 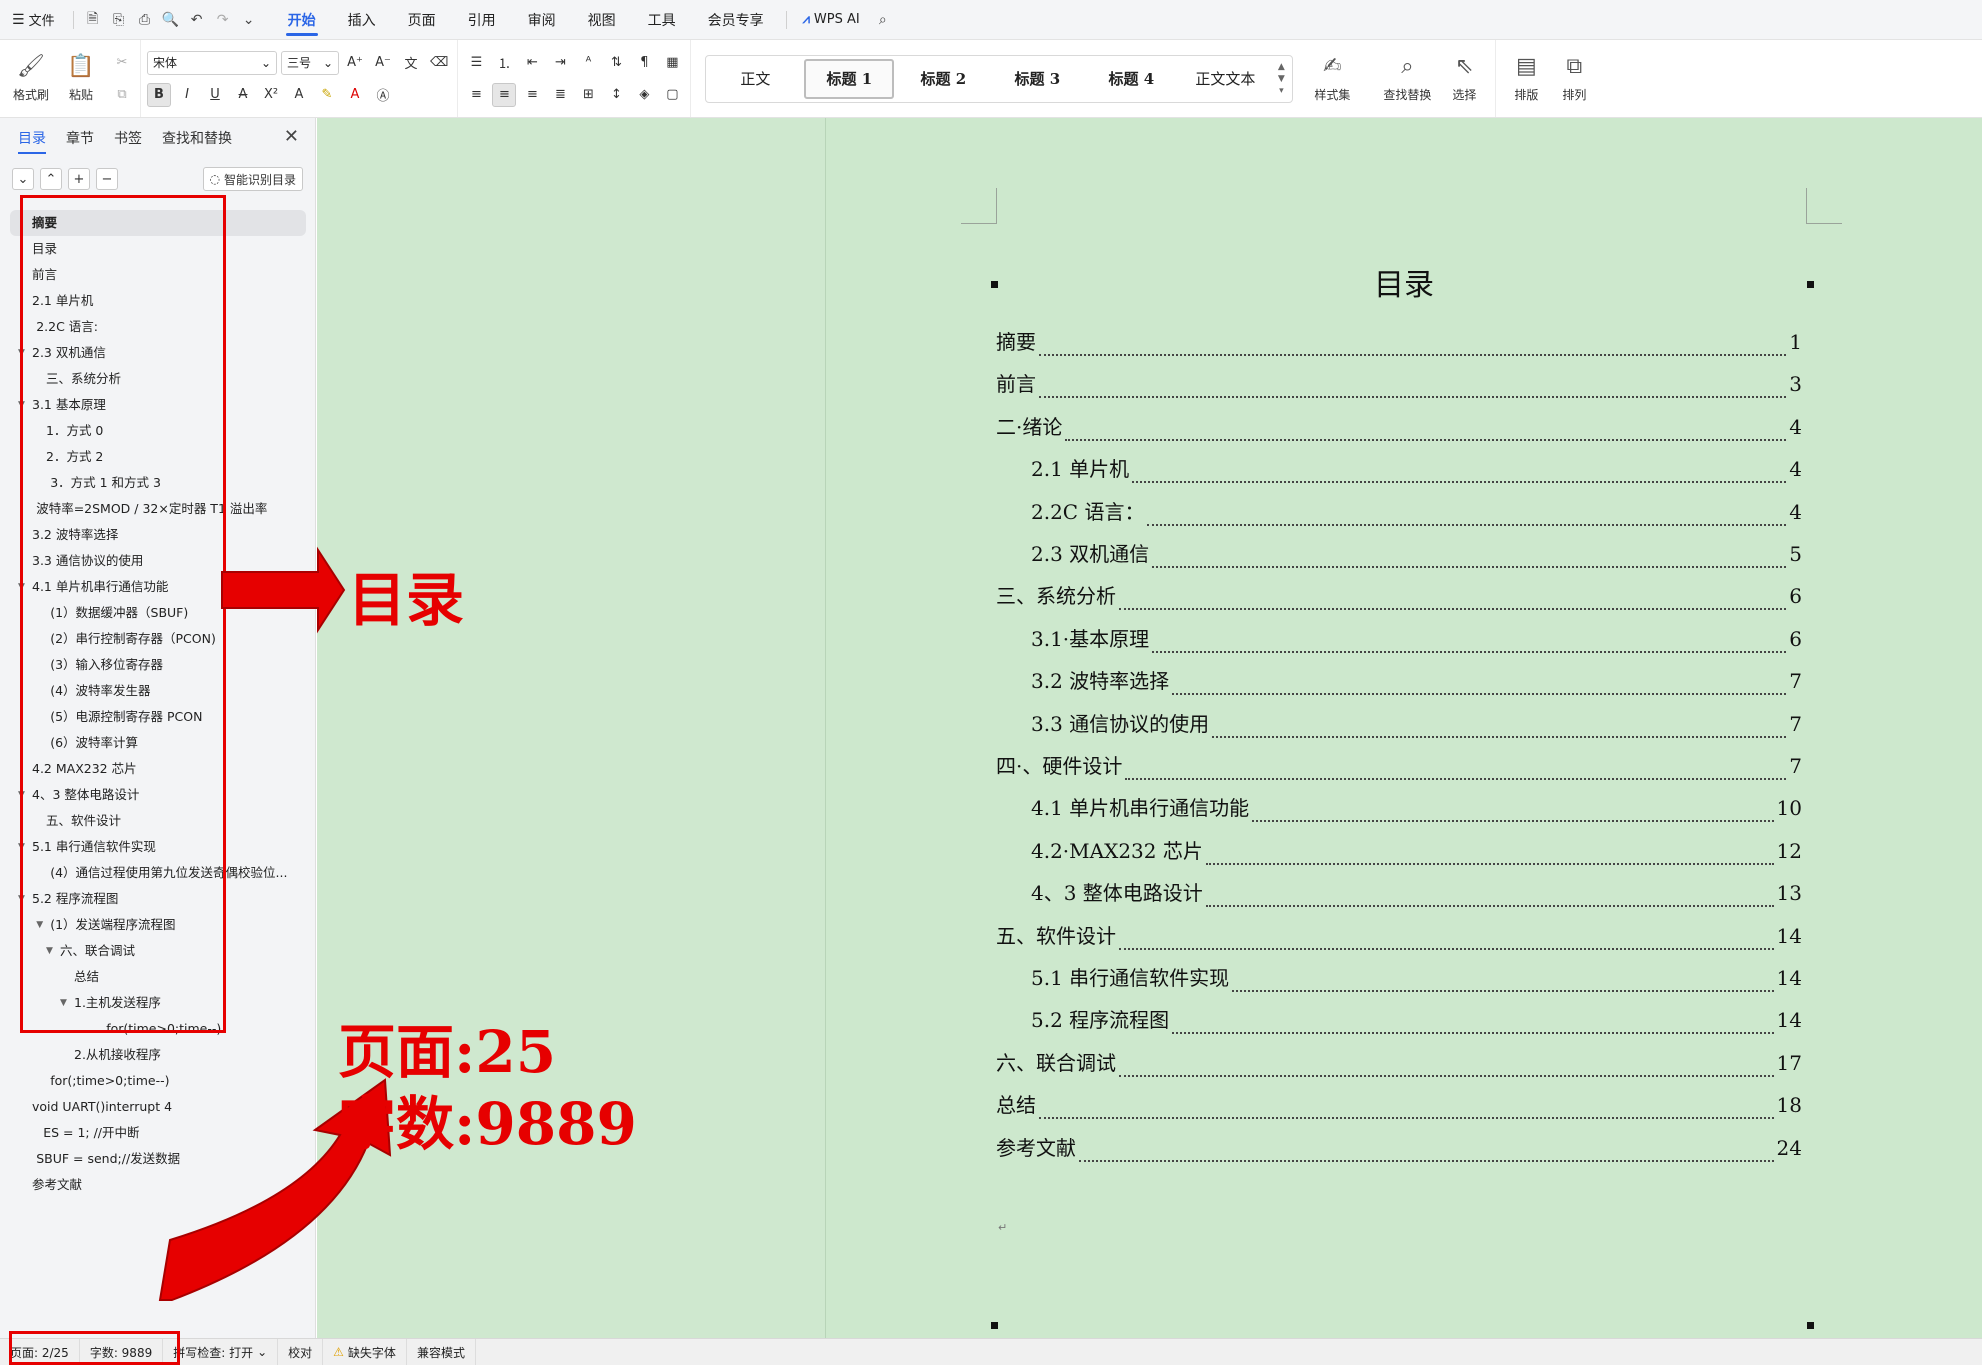 What do you see at coordinates (406, 600) in the screenshot?
I see `toc-annotation: 目录` at bounding box center [406, 600].